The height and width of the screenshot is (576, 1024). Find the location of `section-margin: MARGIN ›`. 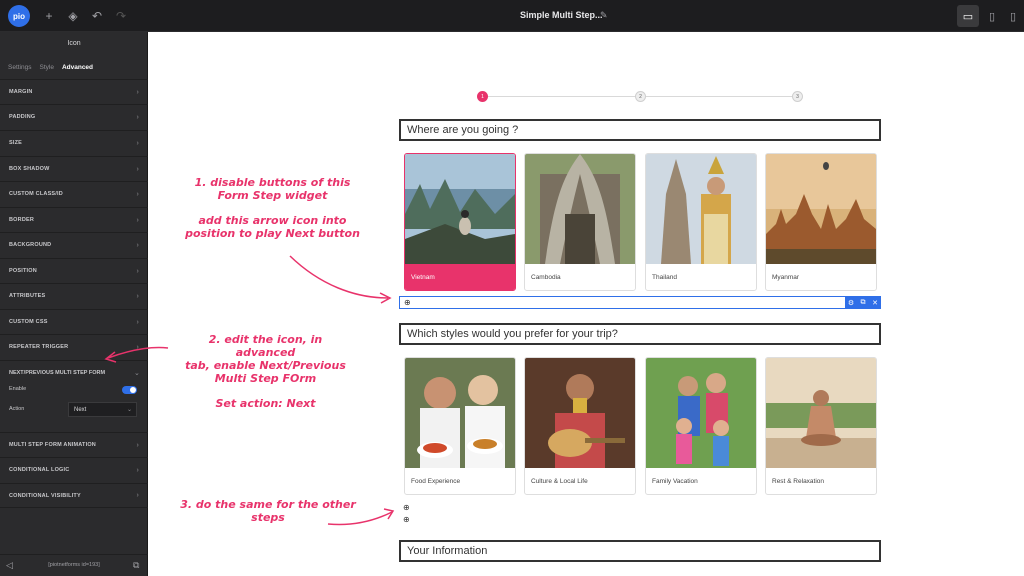

section-margin: MARGIN › is located at coordinates (74, 91).